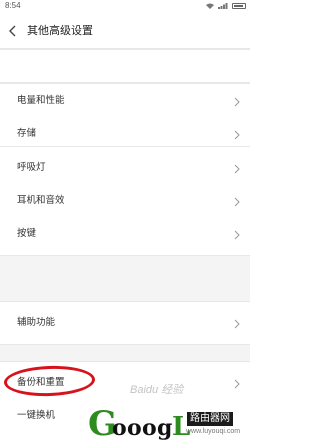  Describe the element at coordinates (164, 428) in the screenshot. I see `svg-text: g` at that location.